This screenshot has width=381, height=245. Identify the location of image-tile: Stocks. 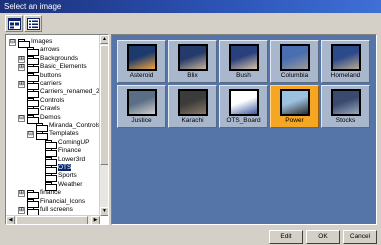
(345, 106).